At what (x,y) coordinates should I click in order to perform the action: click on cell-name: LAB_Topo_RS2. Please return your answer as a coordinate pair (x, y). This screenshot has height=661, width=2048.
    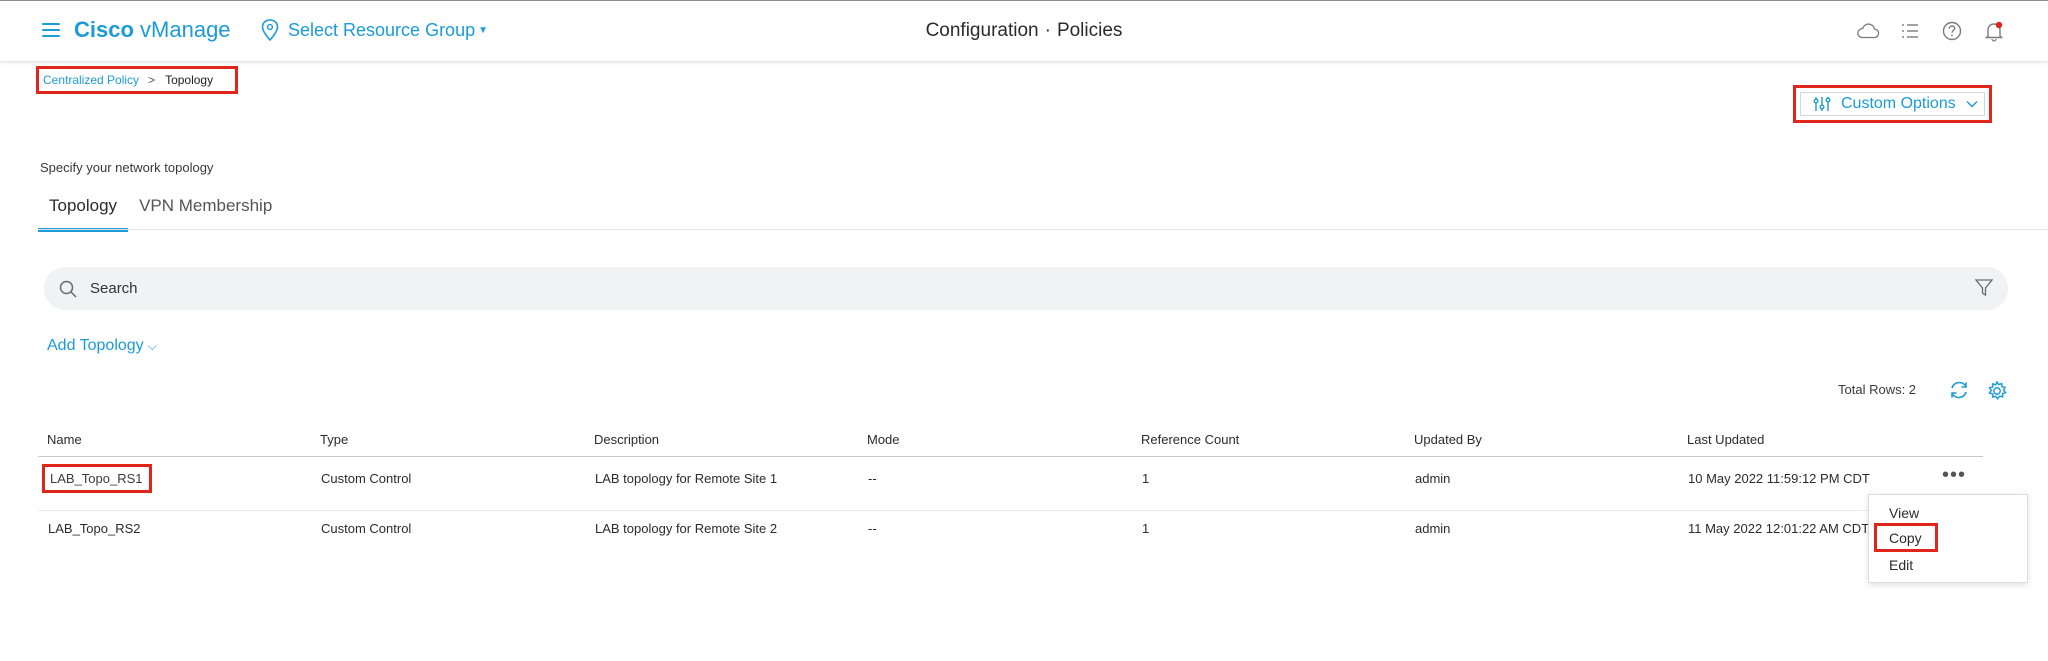
    Looking at the image, I should click on (94, 528).